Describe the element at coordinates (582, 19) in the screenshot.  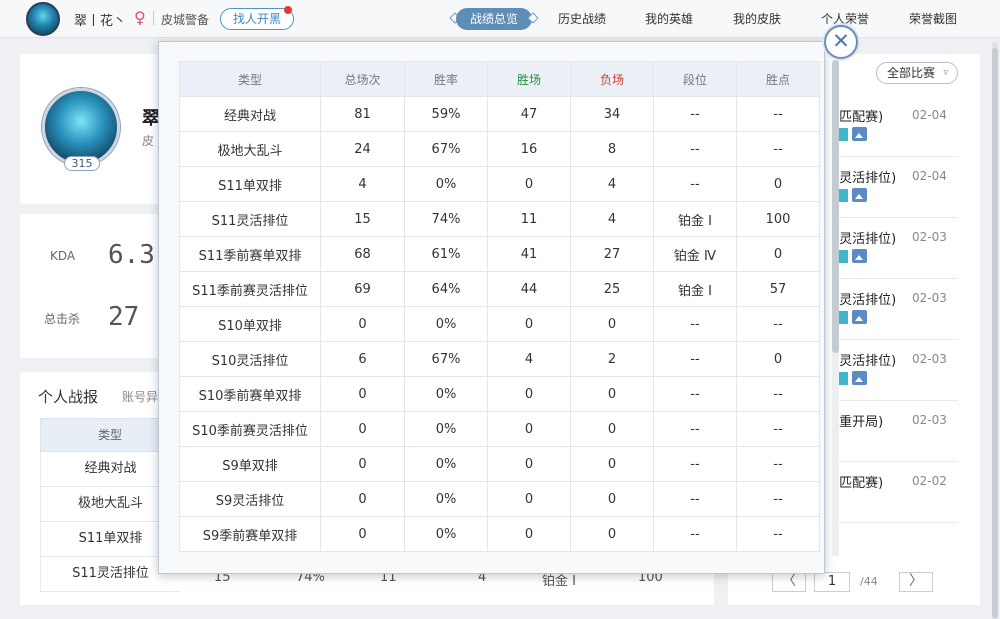
I see `tab-history: 历史战绩` at that location.